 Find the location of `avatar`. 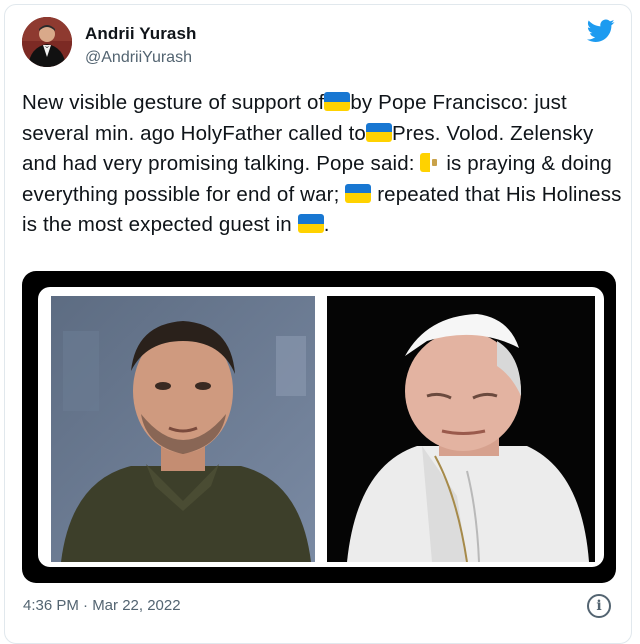

avatar is located at coordinates (47, 42).